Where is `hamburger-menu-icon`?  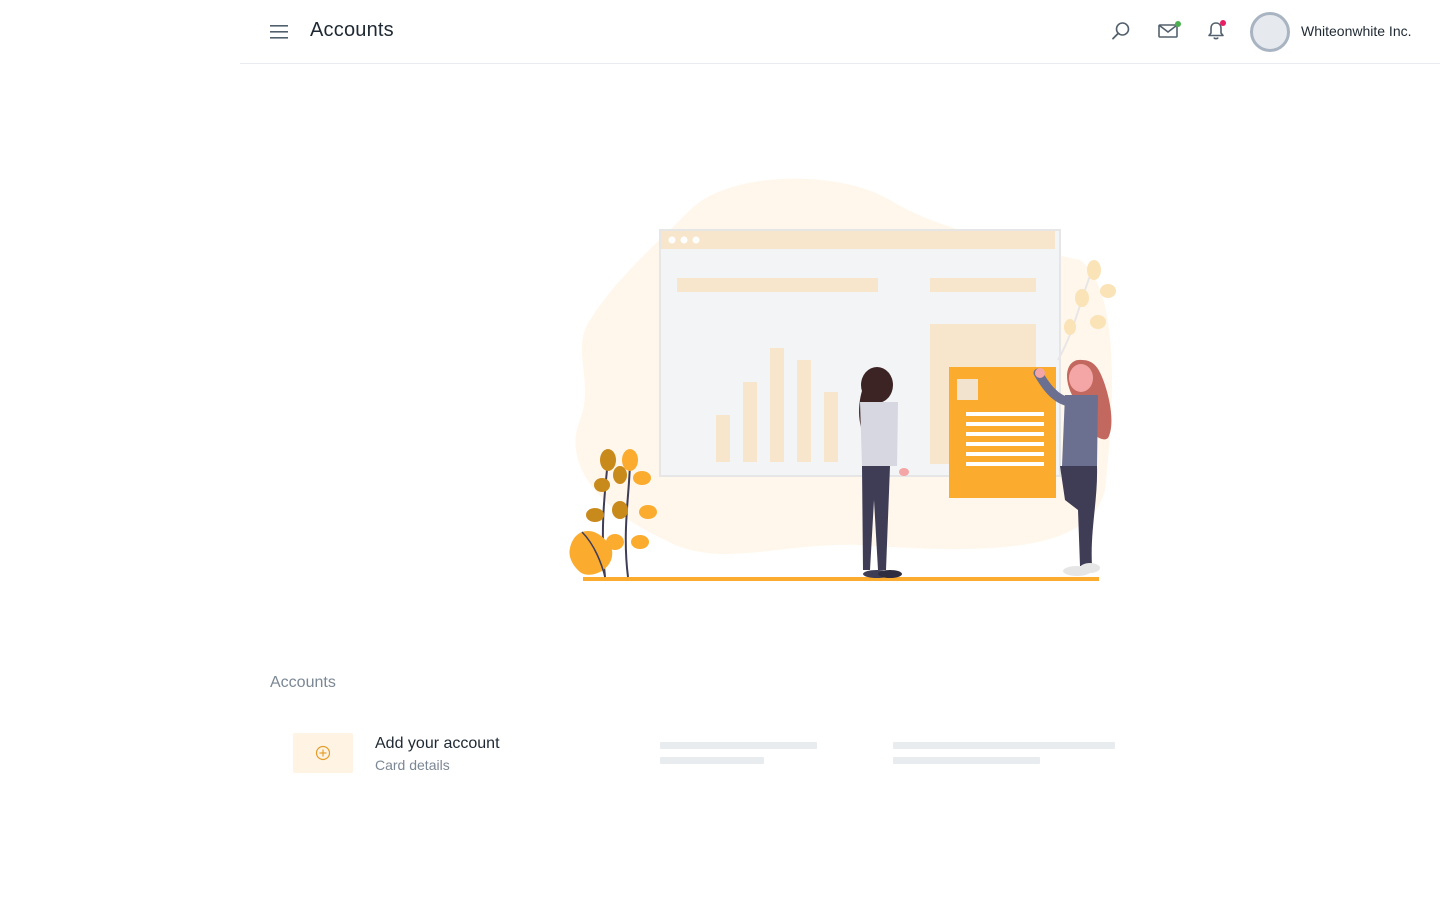 hamburger-menu-icon is located at coordinates (279, 32).